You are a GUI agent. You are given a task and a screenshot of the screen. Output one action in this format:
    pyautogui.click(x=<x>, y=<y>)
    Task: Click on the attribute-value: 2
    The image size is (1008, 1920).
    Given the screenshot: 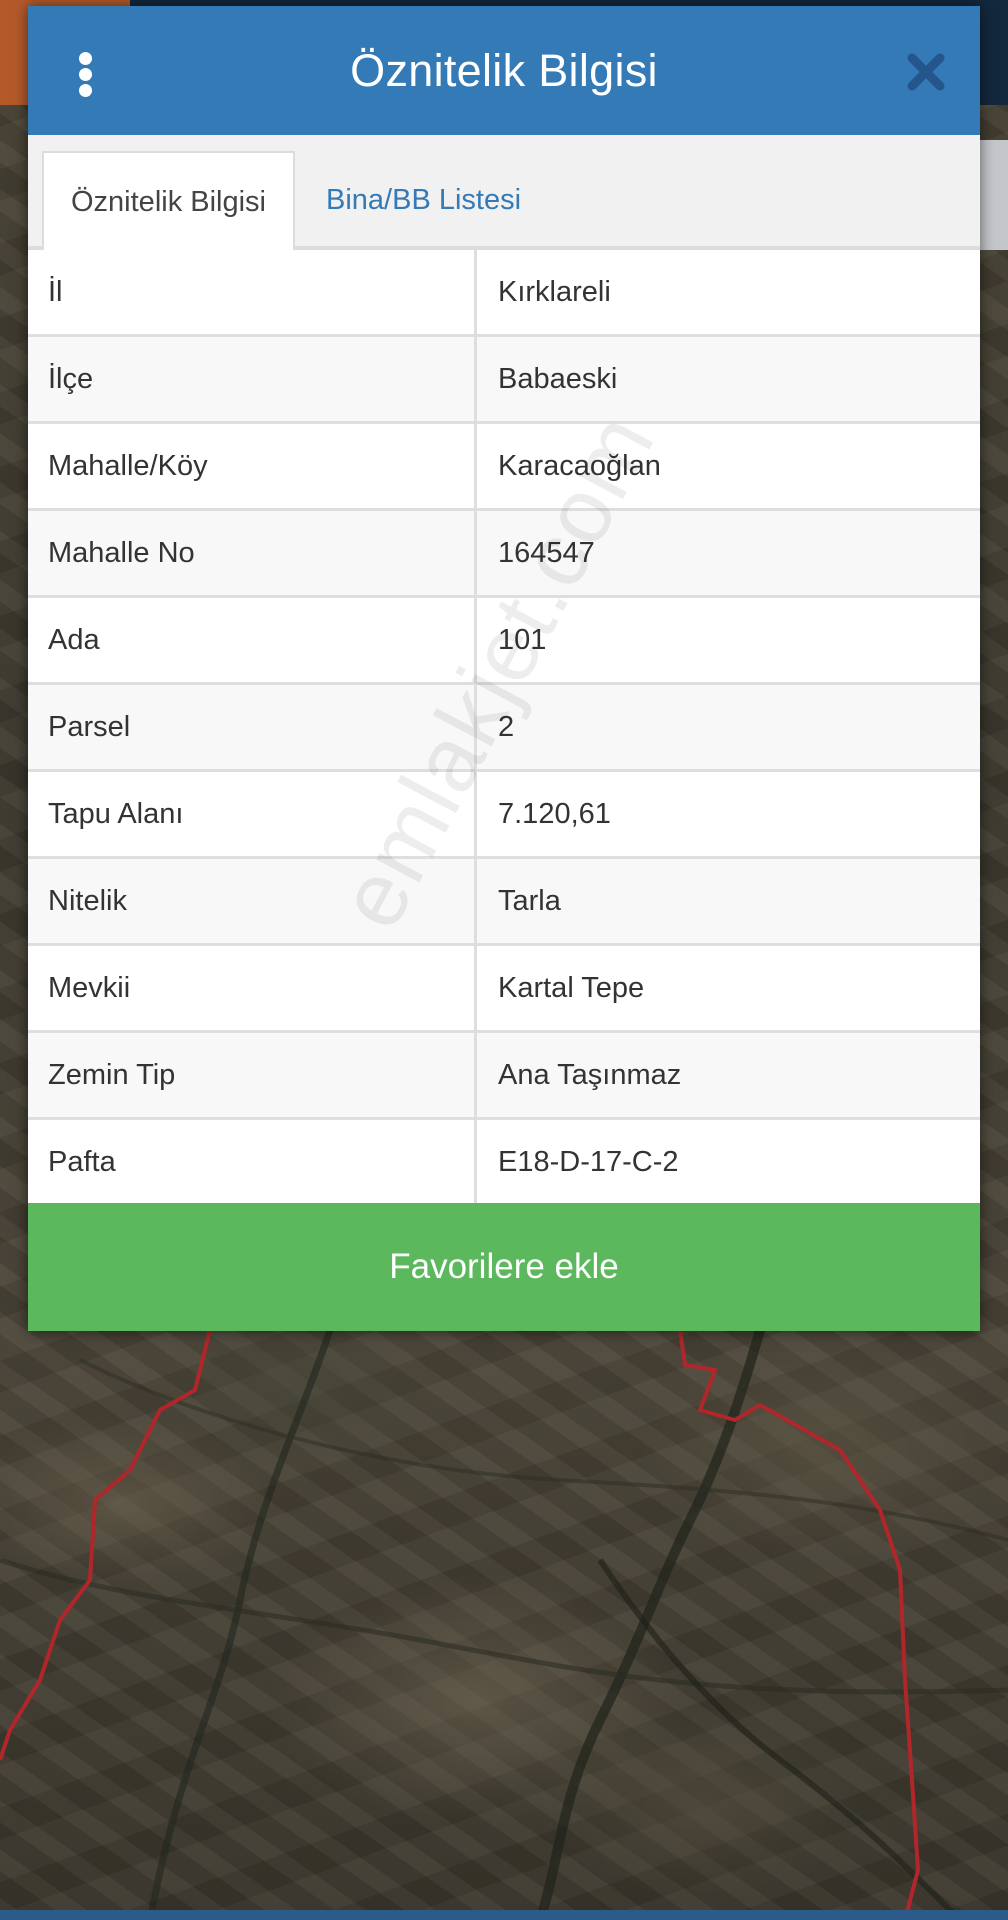 What is the action you would take?
    pyautogui.click(x=506, y=727)
    